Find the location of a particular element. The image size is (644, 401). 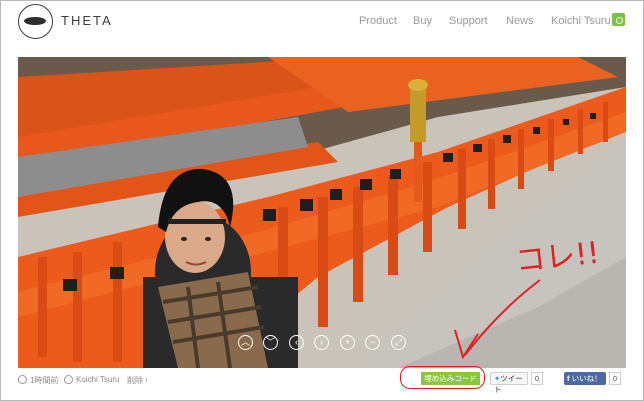

author-link: Koichi Tsuru is located at coordinates (97, 379).